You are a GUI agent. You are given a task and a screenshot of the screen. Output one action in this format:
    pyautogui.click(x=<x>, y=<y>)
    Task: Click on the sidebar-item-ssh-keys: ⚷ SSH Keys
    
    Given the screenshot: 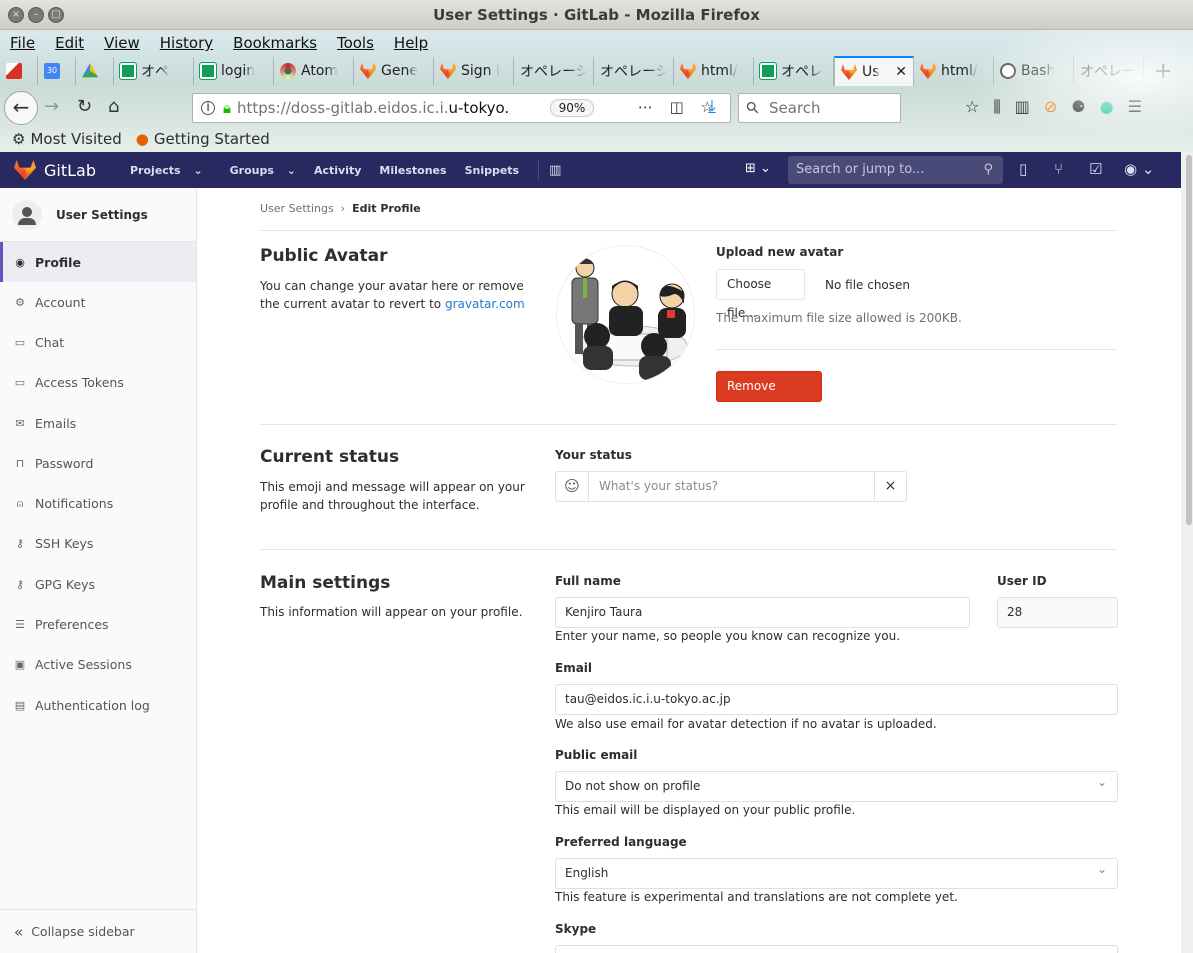 What is the action you would take?
    pyautogui.click(x=98, y=544)
    